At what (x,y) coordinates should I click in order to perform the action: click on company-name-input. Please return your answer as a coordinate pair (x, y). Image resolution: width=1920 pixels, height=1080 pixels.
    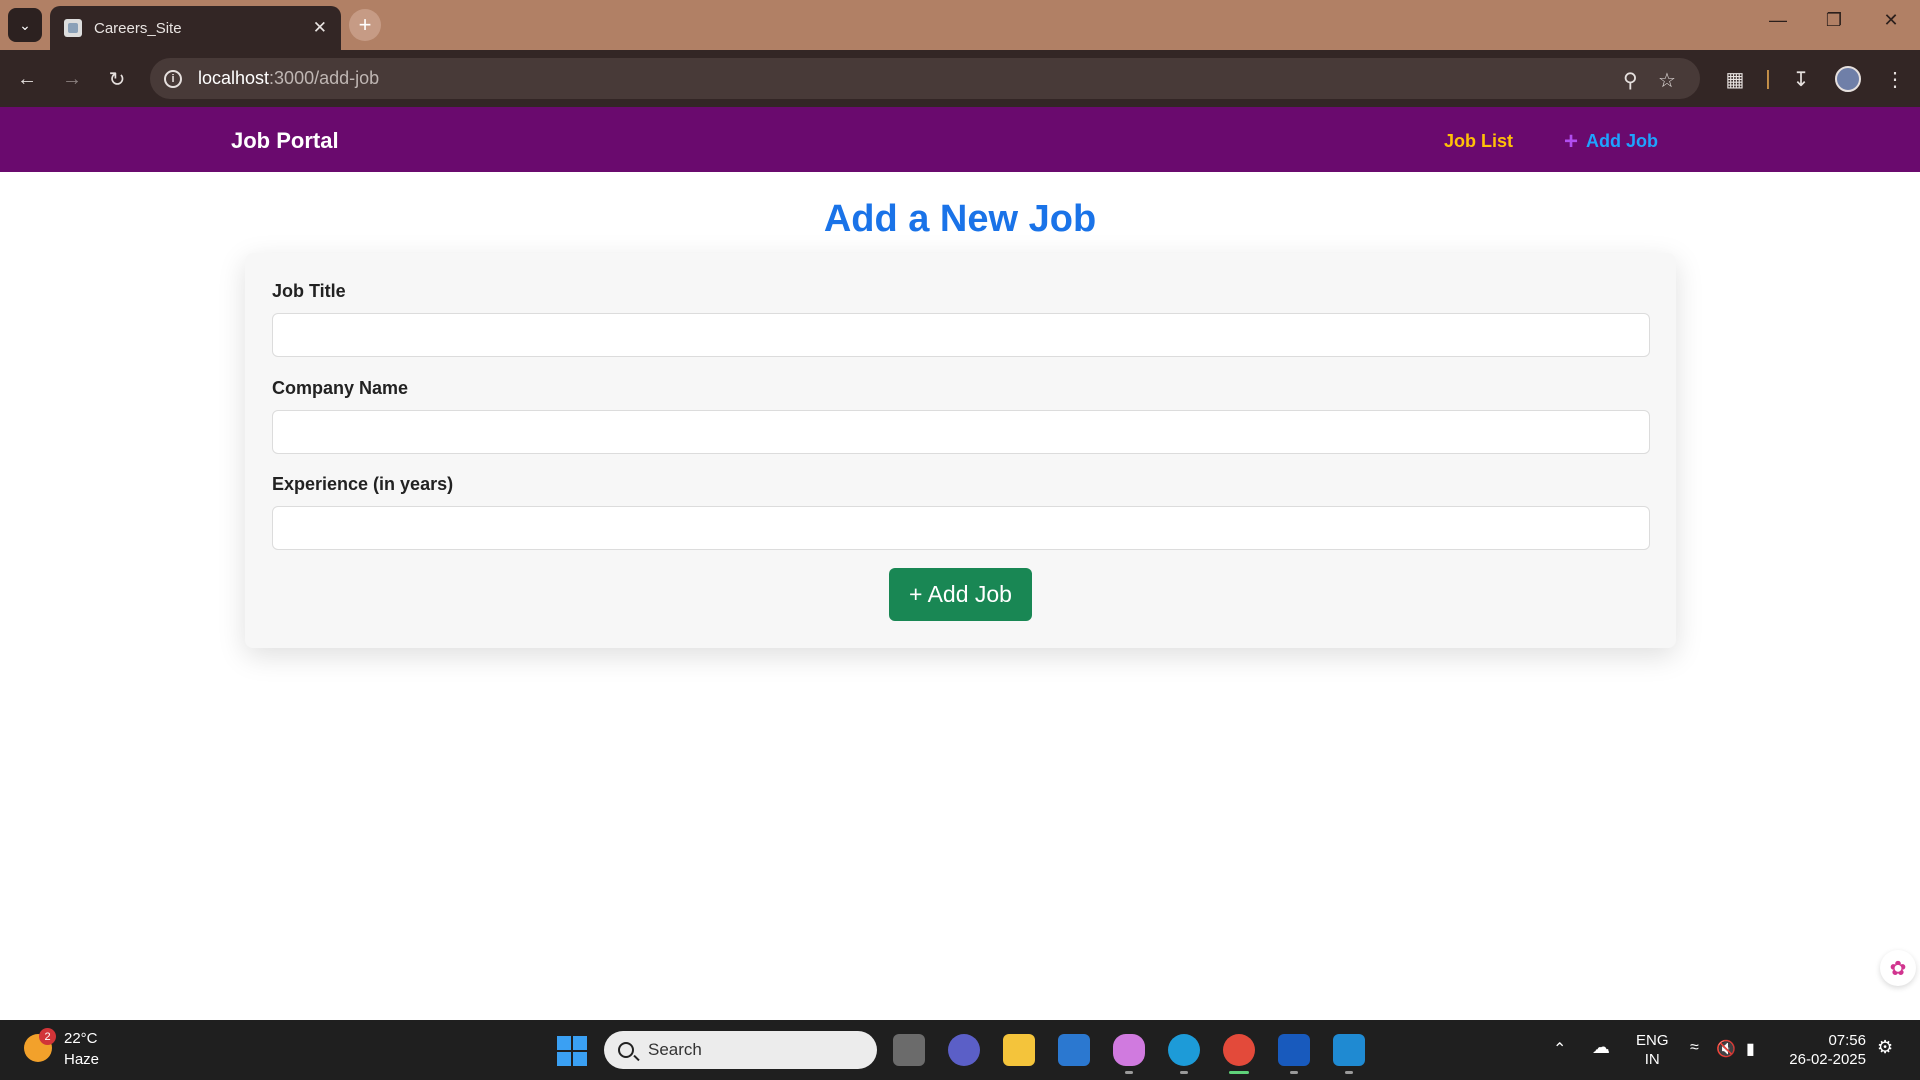
    Looking at the image, I should click on (961, 432).